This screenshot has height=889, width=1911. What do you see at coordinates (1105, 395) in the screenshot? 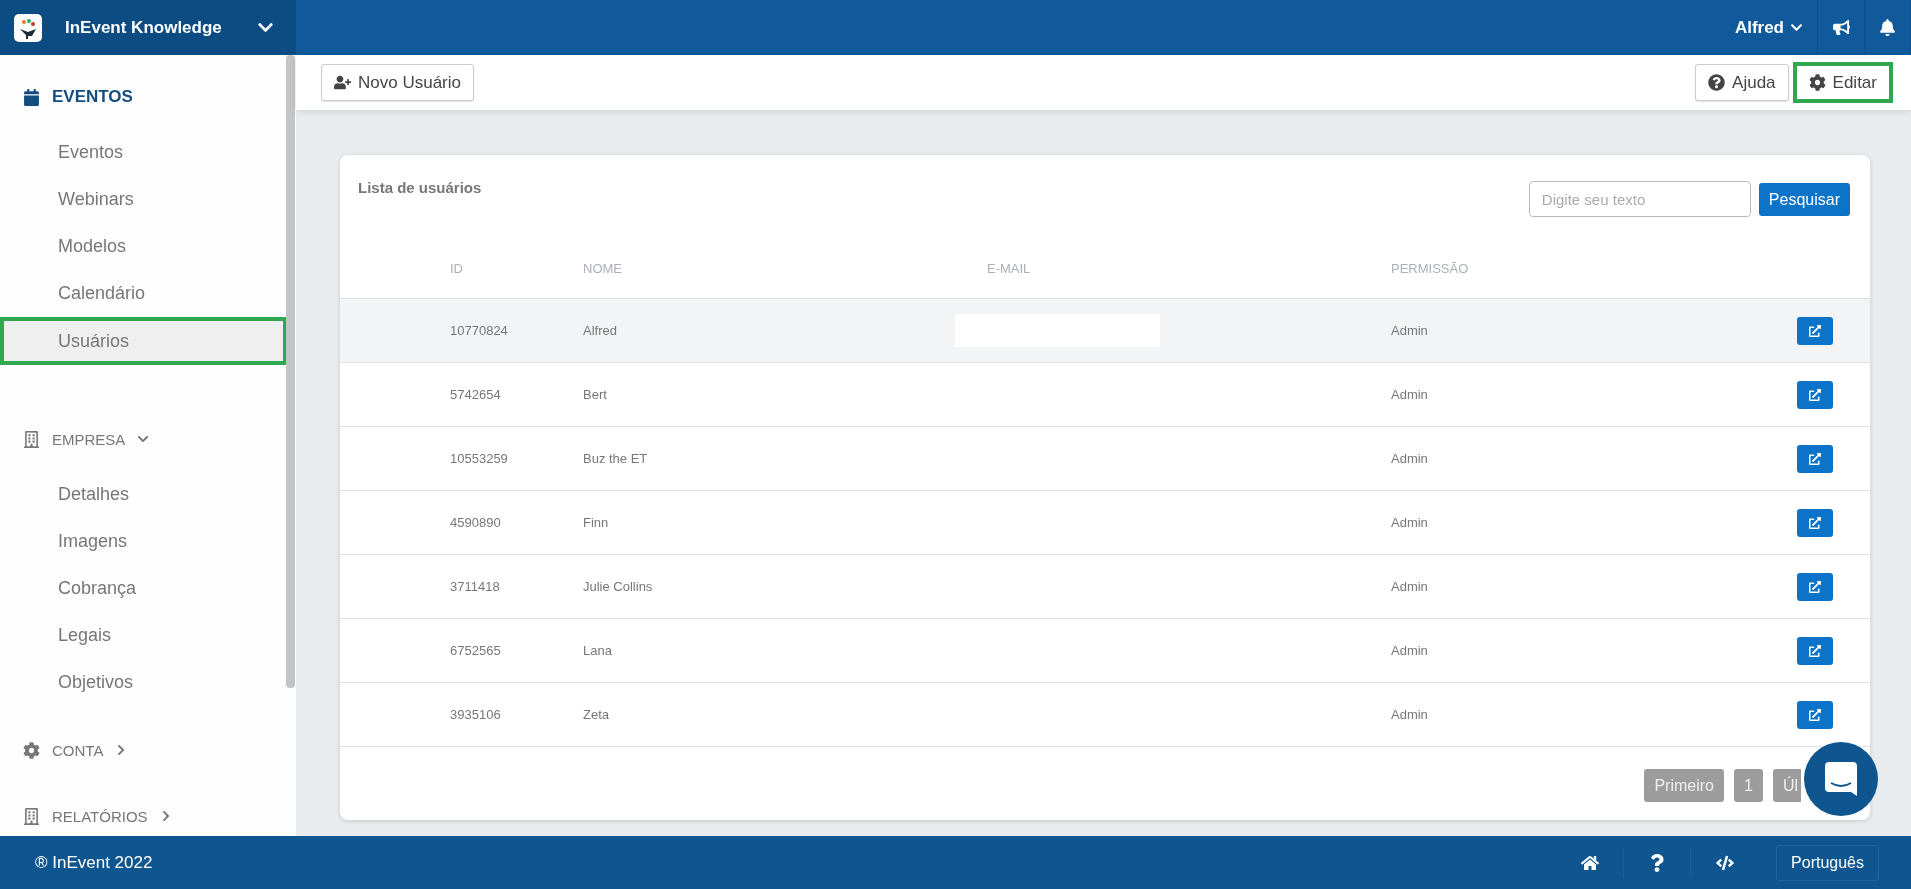
I see `table-row: 5742654 Bert Admin` at bounding box center [1105, 395].